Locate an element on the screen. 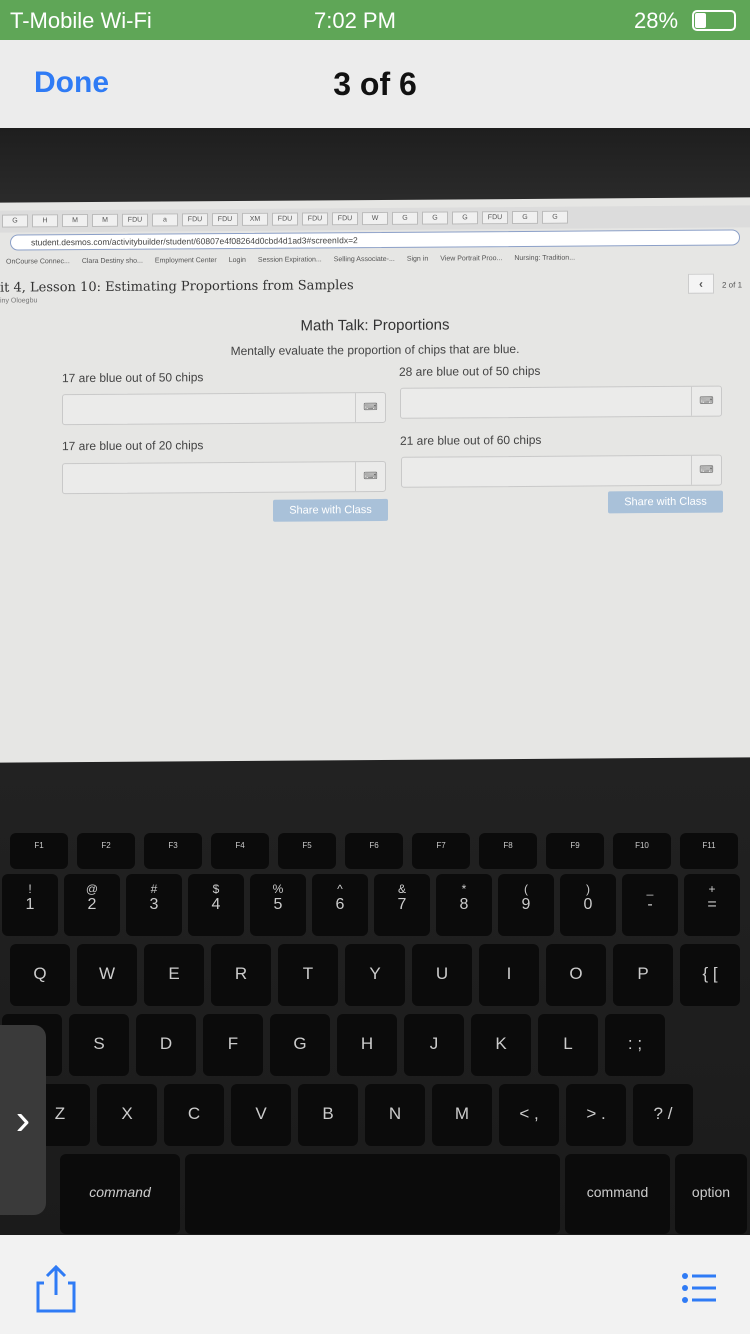 Image resolution: width=750 pixels, height=1334 pixels. key-i: I is located at coordinates (509, 975).